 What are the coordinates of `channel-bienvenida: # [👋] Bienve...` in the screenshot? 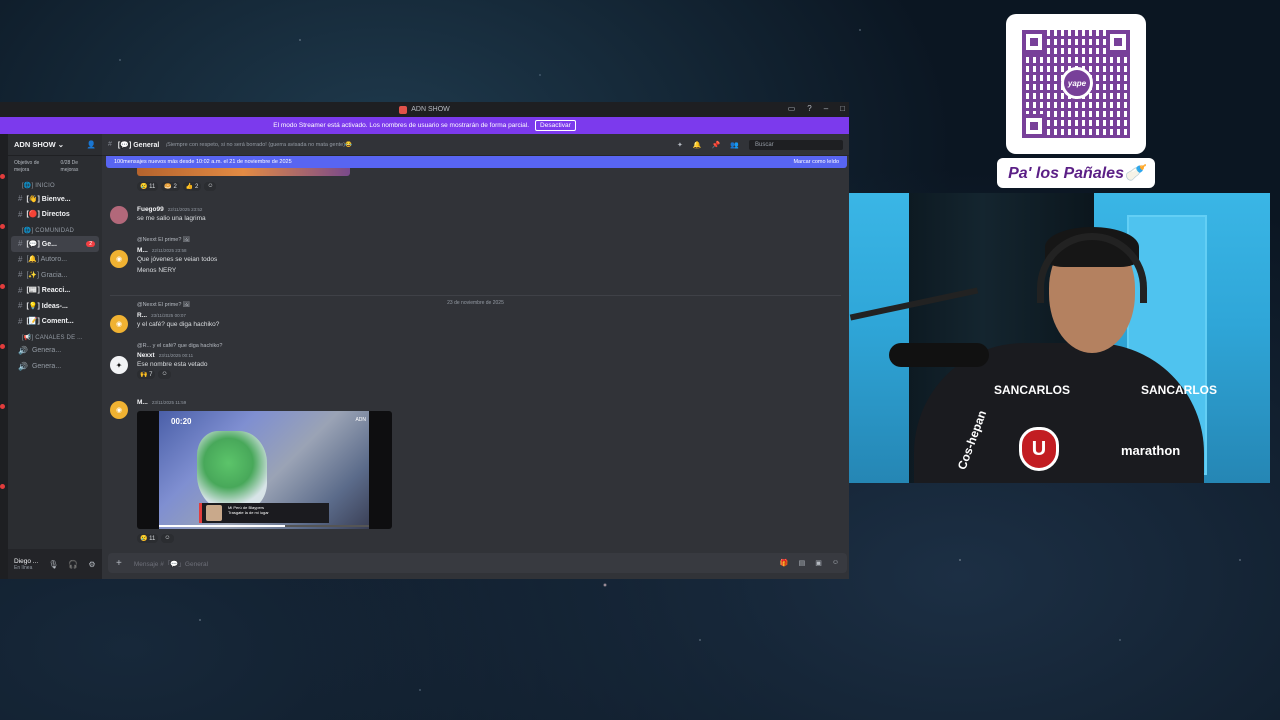 It's located at (55, 199).